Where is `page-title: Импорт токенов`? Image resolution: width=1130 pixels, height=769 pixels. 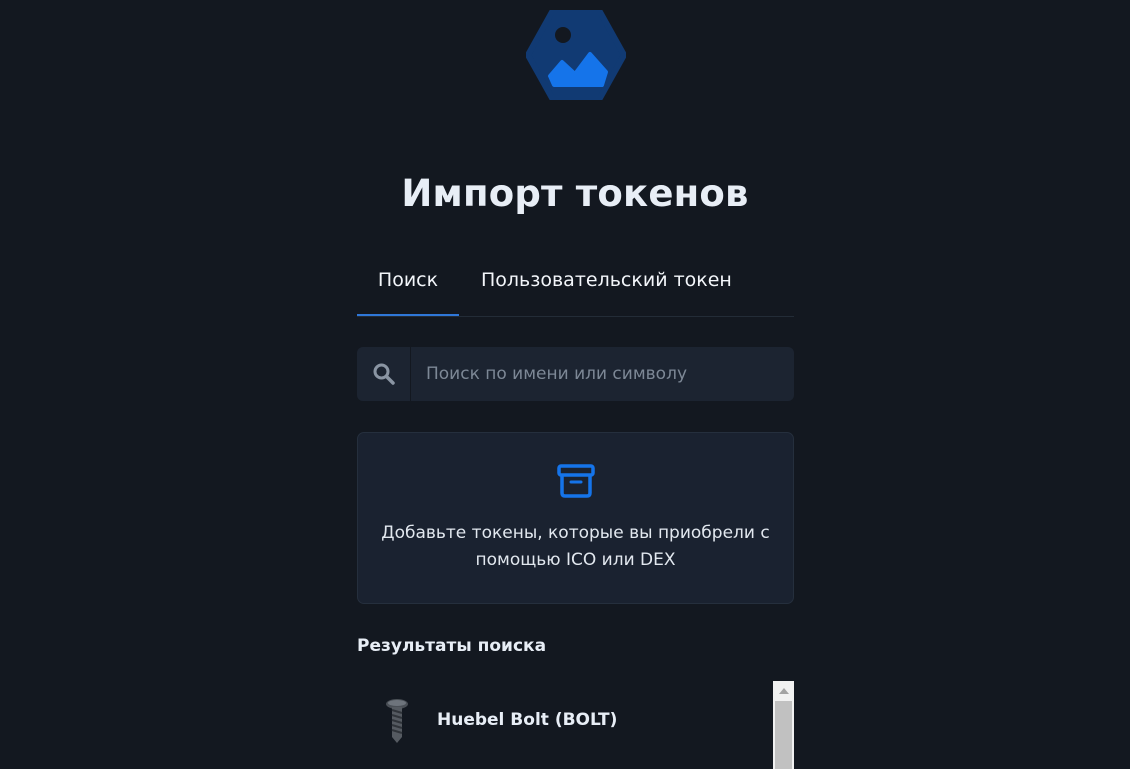 page-title: Импорт токенов is located at coordinates (575, 193).